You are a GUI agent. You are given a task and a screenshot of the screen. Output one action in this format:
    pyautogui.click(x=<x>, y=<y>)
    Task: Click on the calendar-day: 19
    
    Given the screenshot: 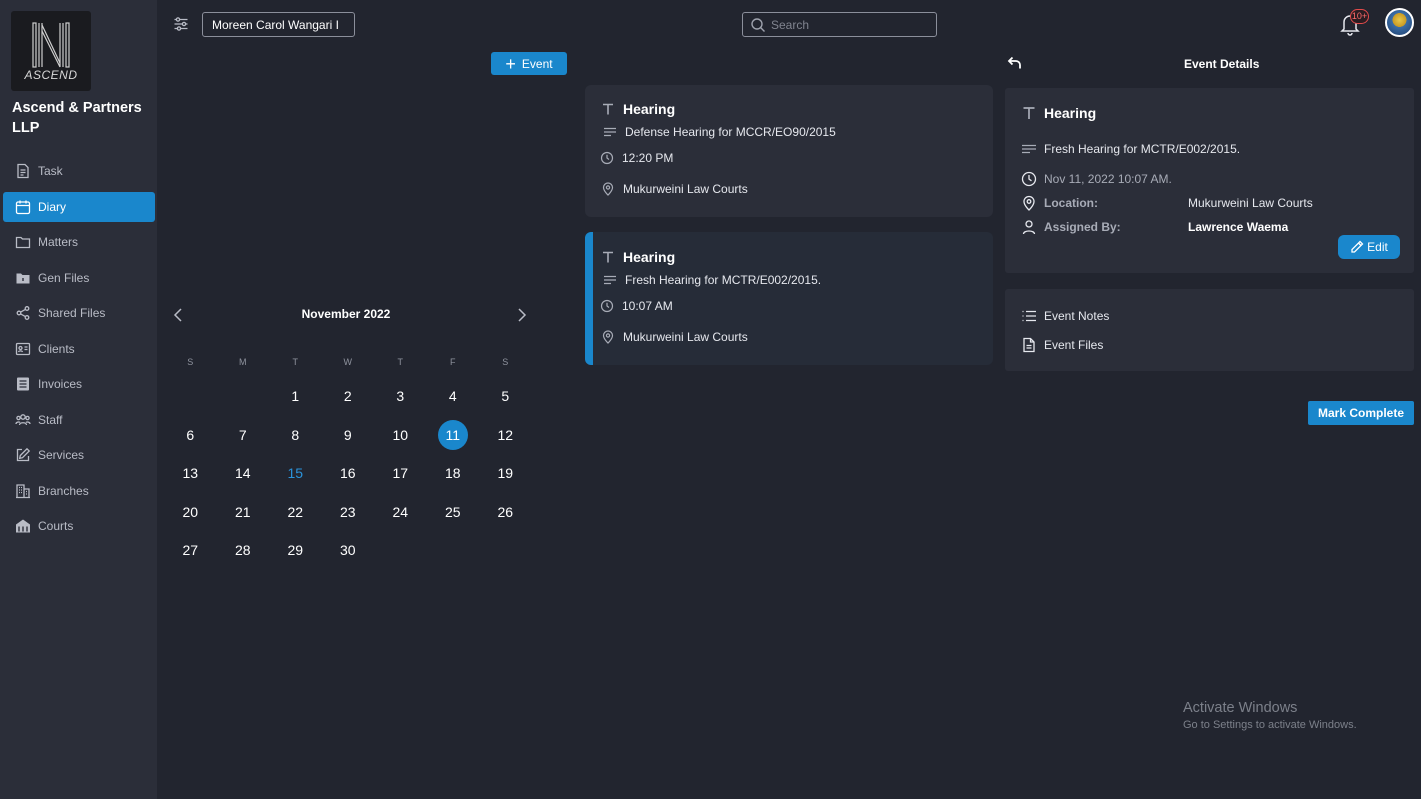 What is the action you would take?
    pyautogui.click(x=505, y=473)
    